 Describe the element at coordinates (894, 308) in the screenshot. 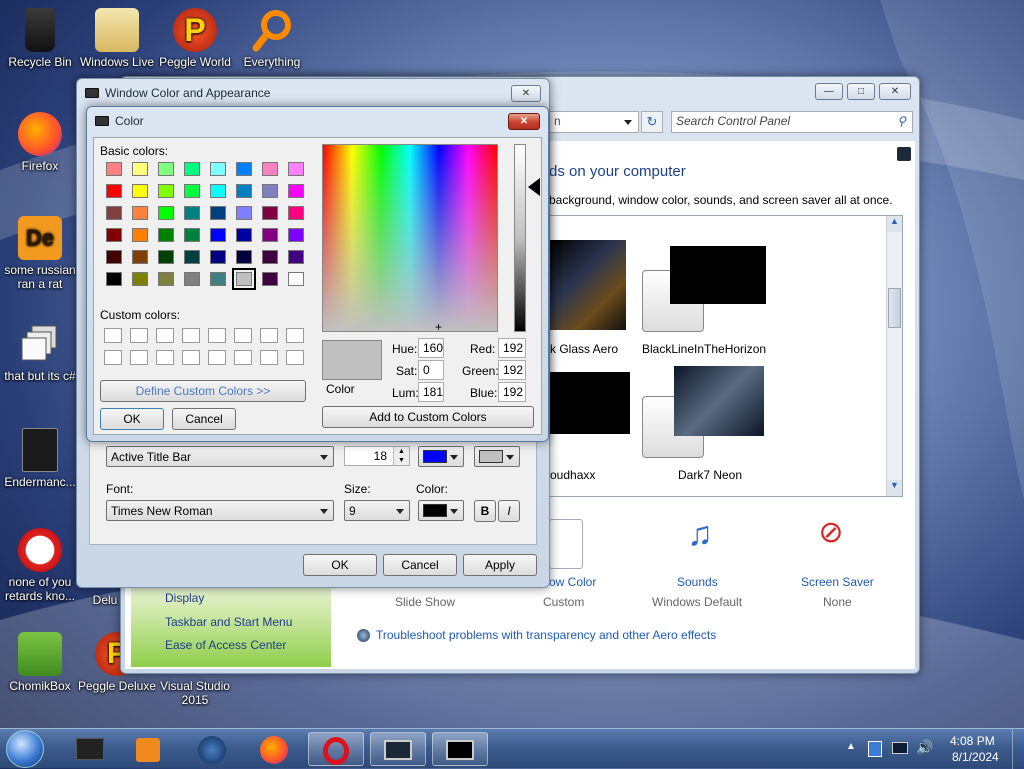

I see `scroll-thumb` at that location.